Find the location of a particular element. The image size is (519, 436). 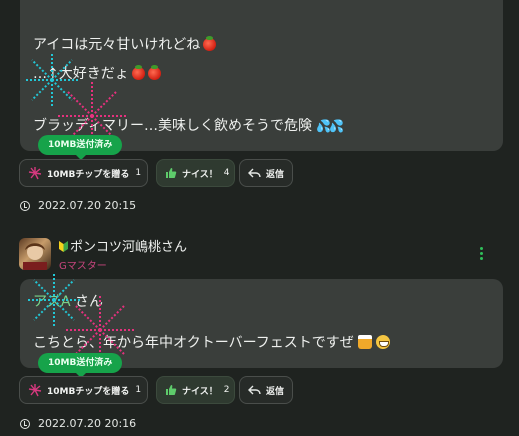

timestamp-text: 2022.07.20 20:15 is located at coordinates (87, 205).